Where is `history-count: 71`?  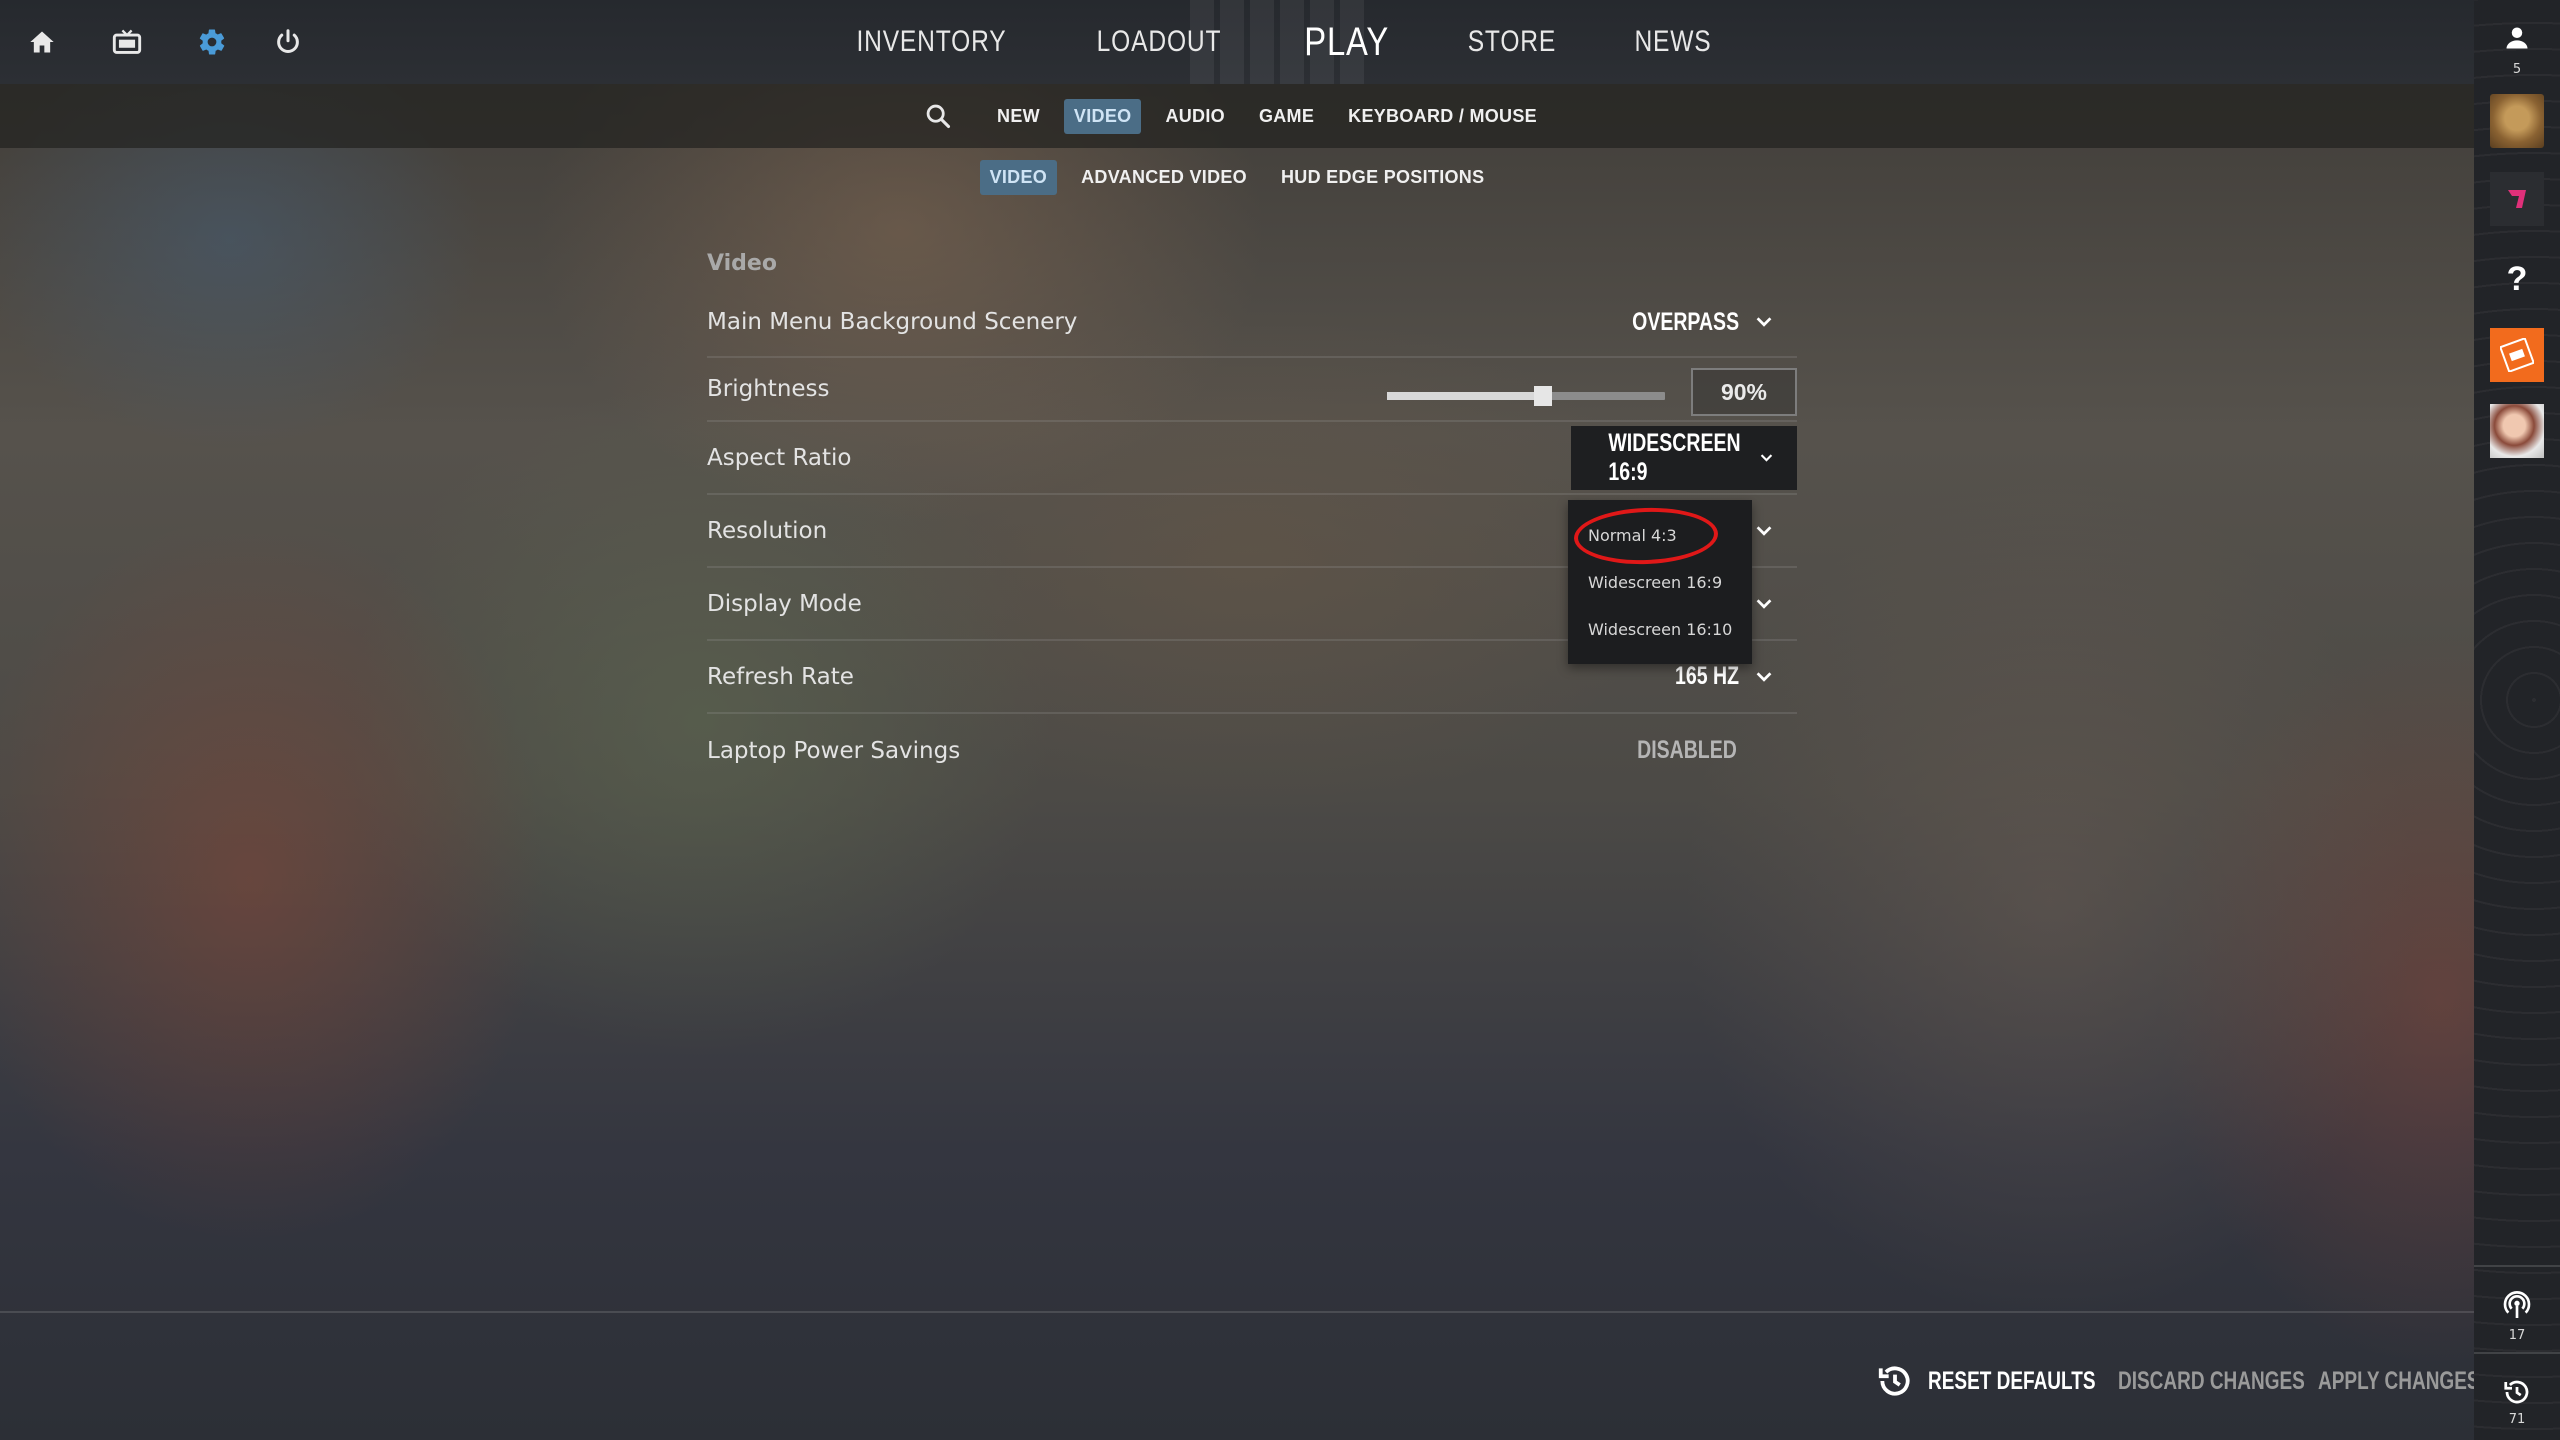
history-count: 71 is located at coordinates (2517, 1419).